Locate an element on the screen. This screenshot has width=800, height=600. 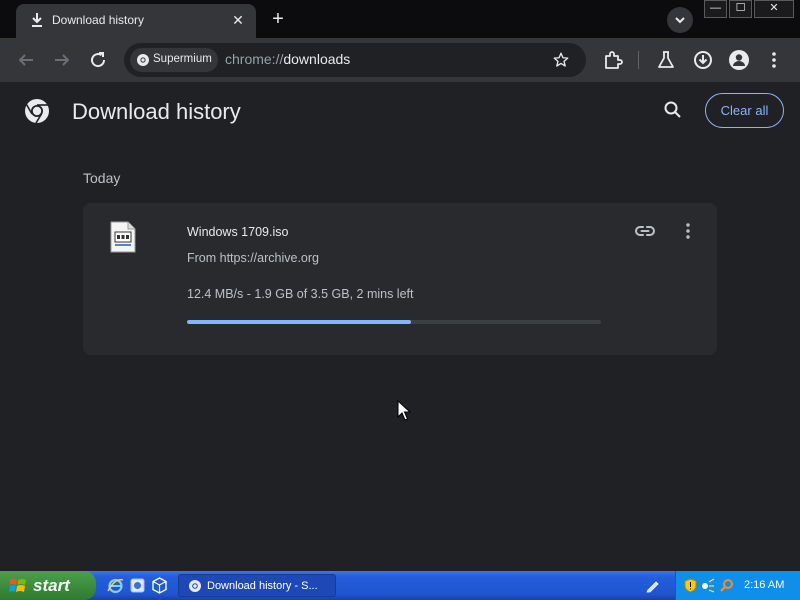
network-icon is located at coordinates (708, 585).